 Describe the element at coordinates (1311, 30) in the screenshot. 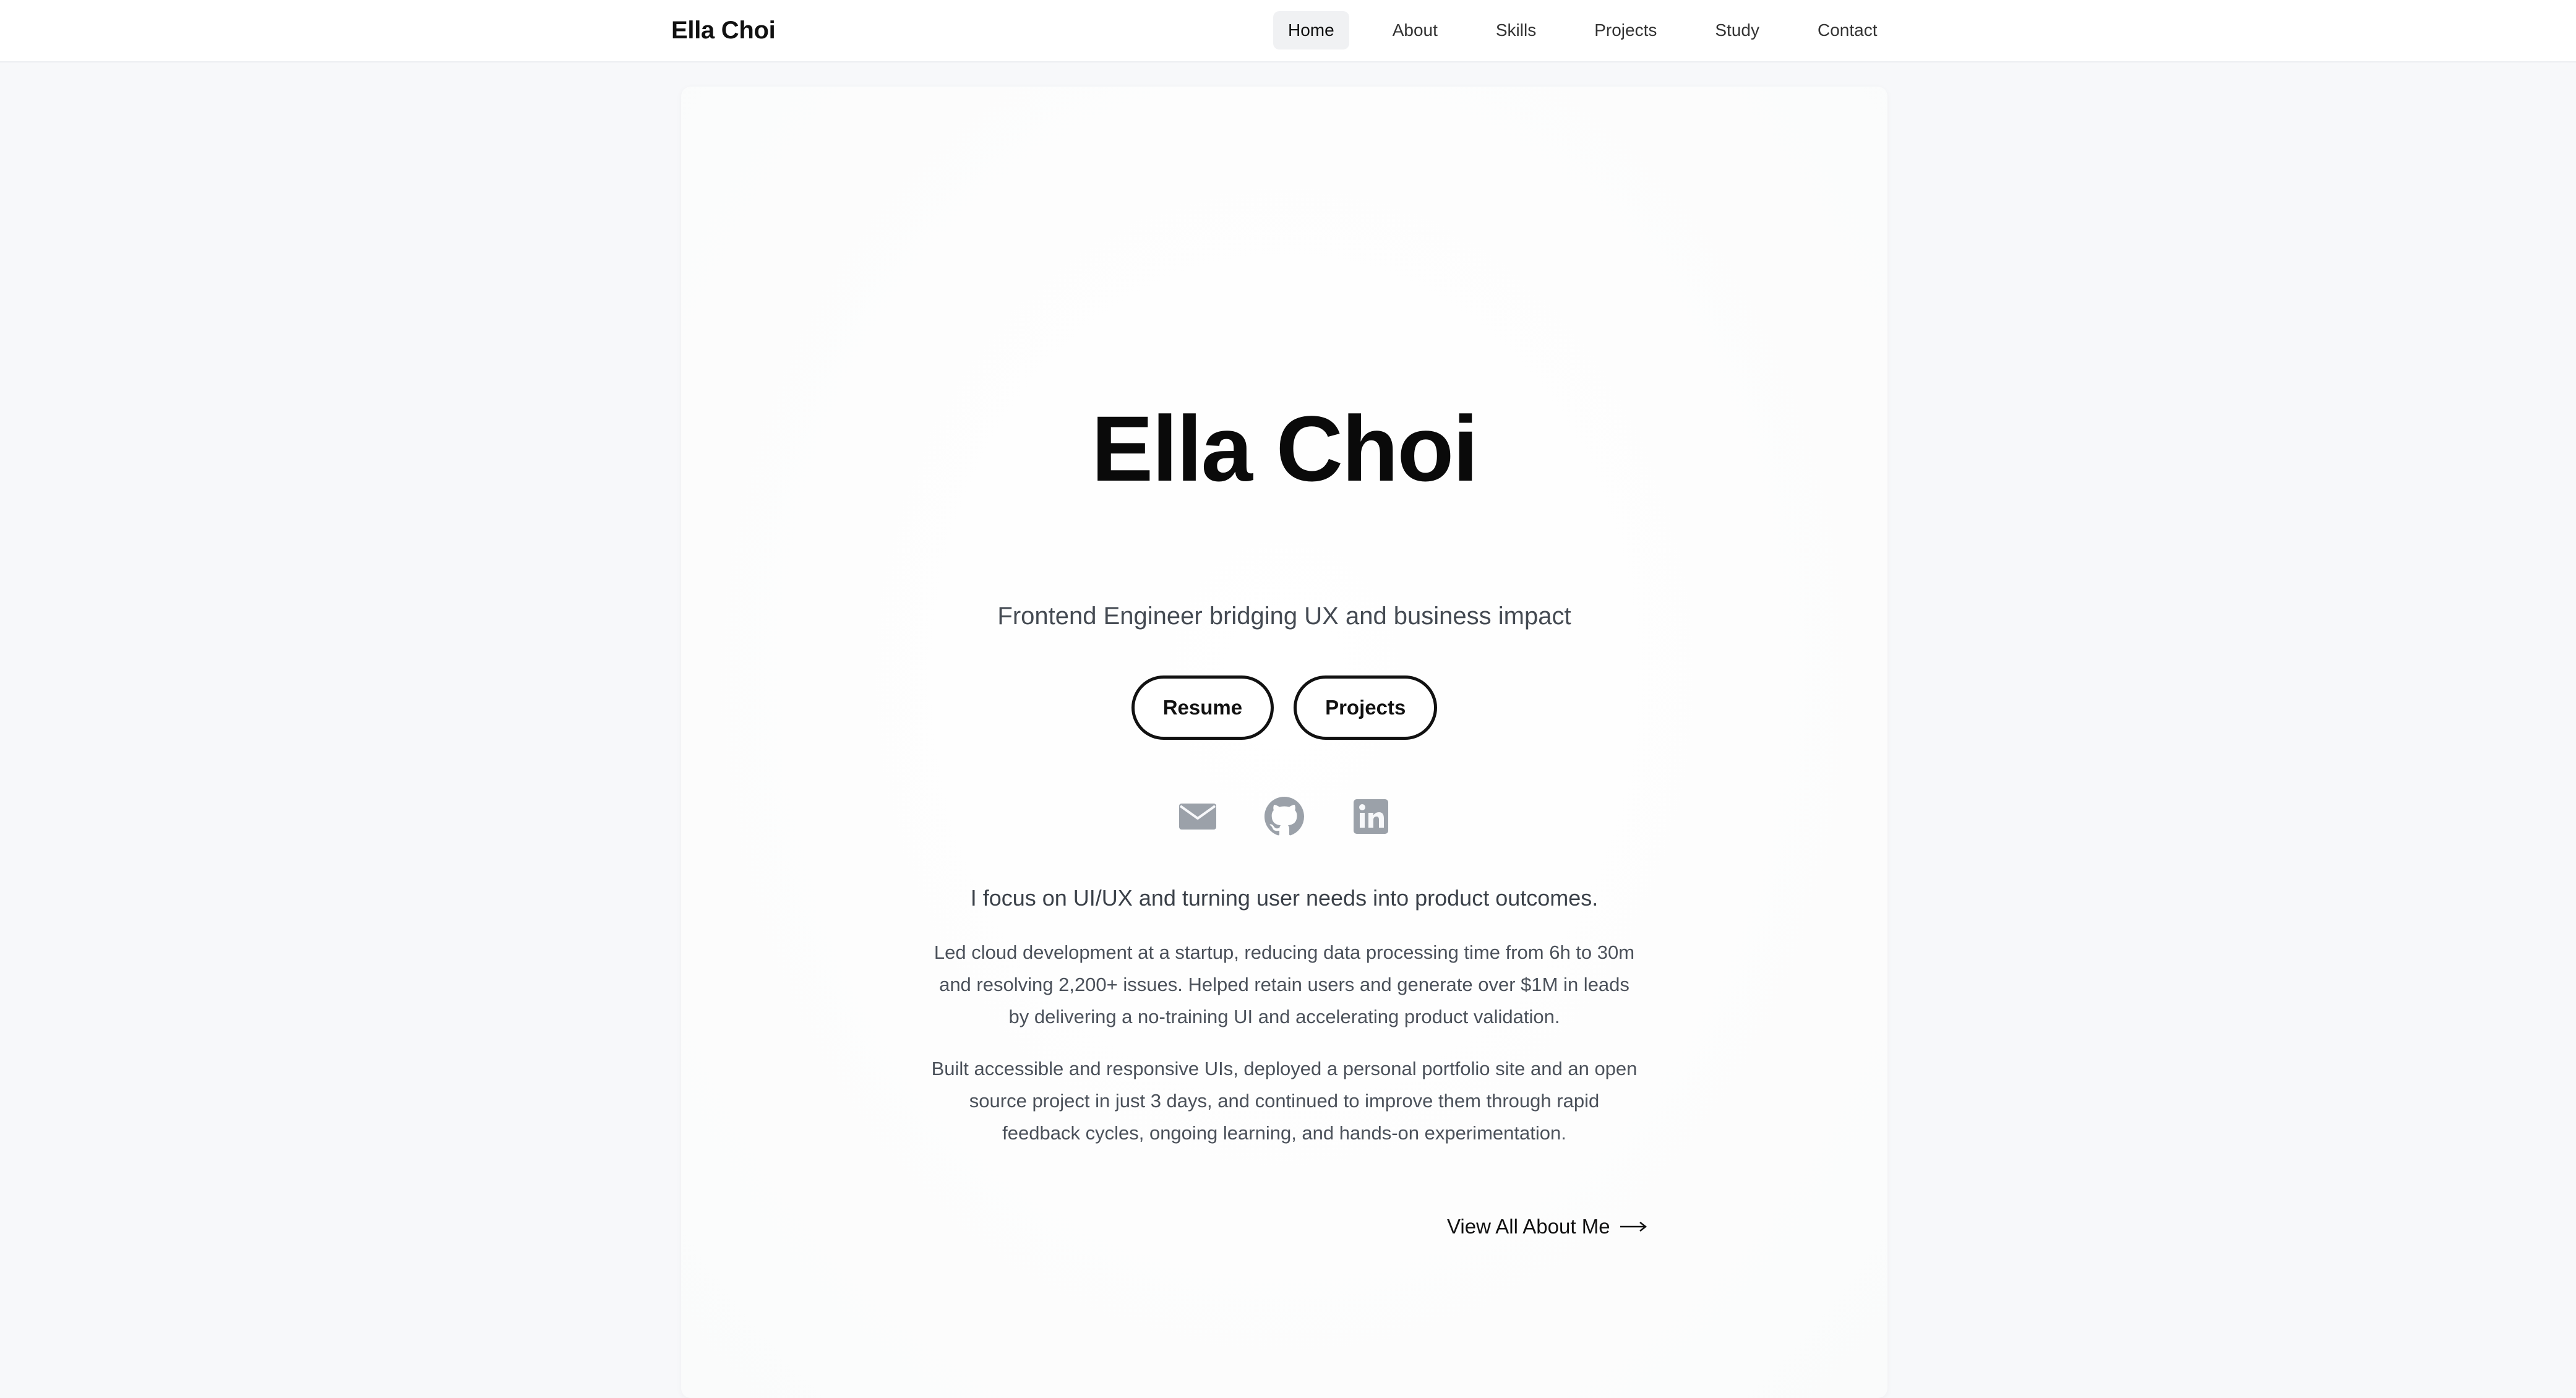

I see `nav-item-home: Home` at that location.